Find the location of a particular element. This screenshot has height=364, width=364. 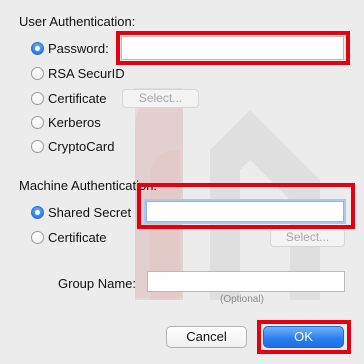

radio-kerberos-label: Kerberos is located at coordinates (74, 122).